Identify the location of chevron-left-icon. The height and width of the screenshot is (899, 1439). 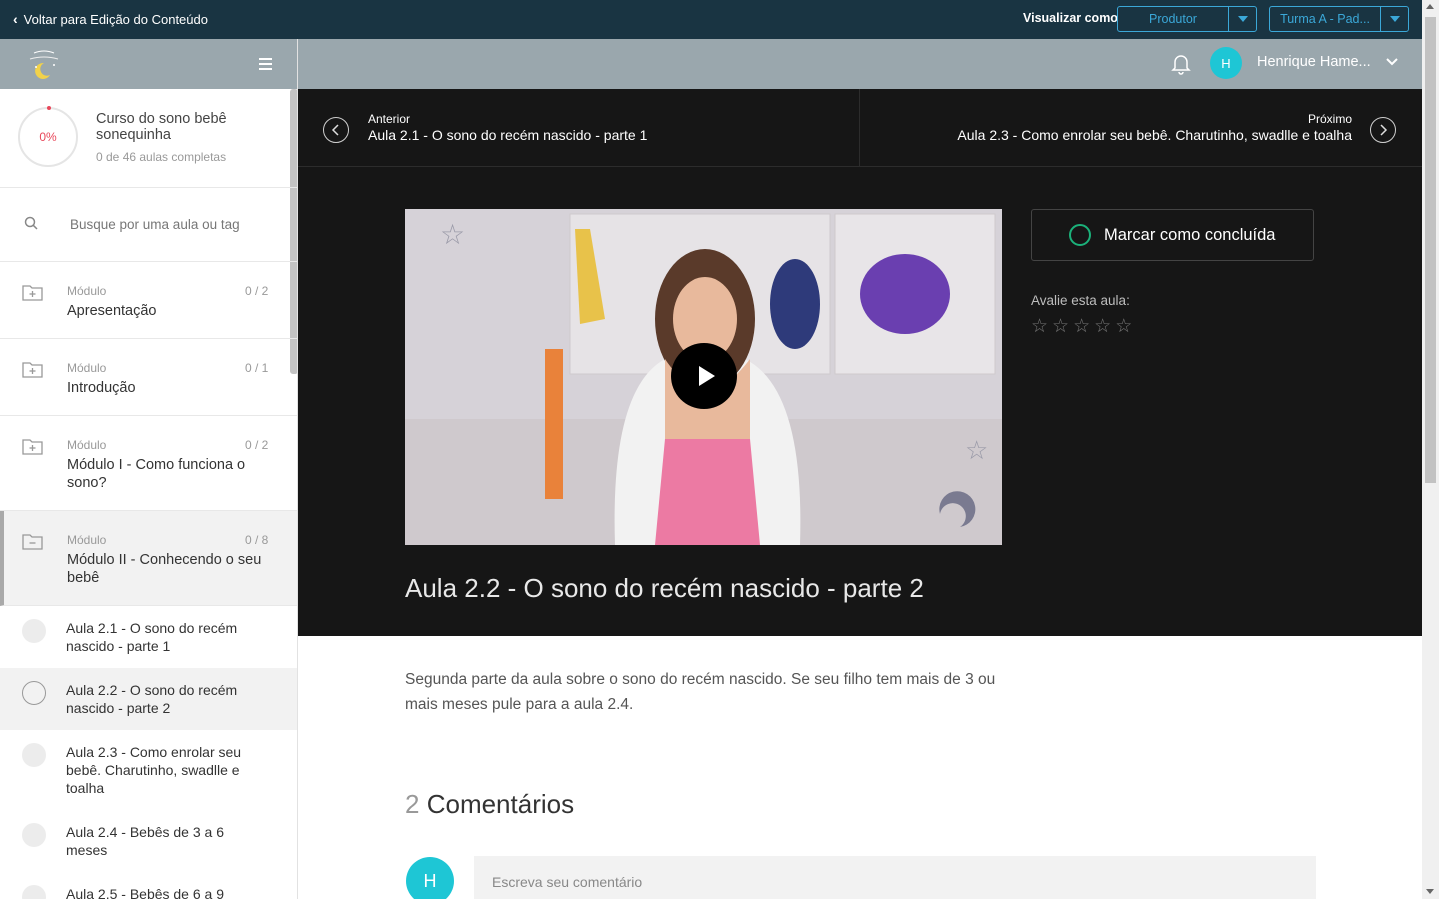
(336, 130).